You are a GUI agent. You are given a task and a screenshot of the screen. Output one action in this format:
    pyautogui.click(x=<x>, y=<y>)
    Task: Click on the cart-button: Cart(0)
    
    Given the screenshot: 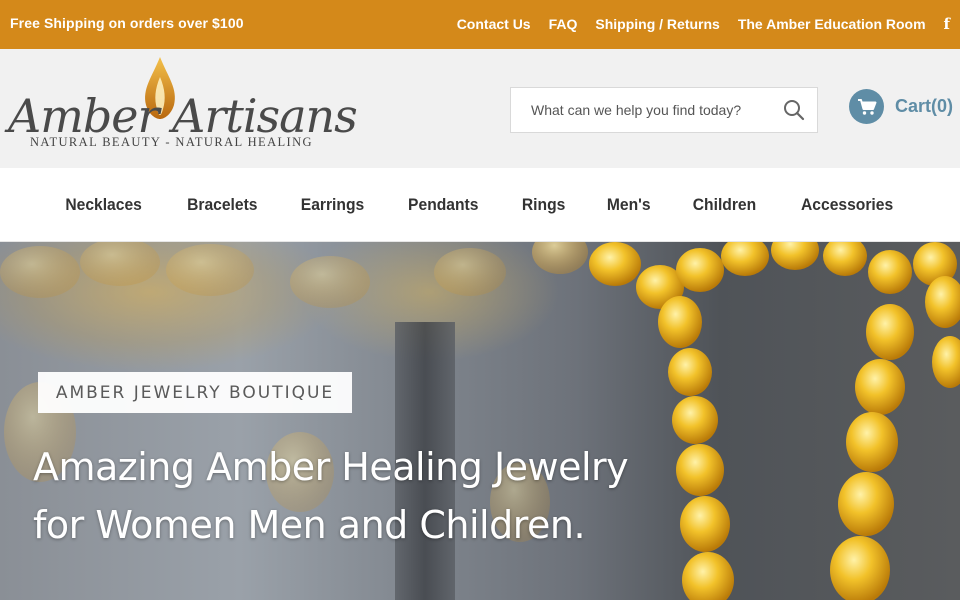 What is the action you would take?
    pyautogui.click(x=901, y=106)
    